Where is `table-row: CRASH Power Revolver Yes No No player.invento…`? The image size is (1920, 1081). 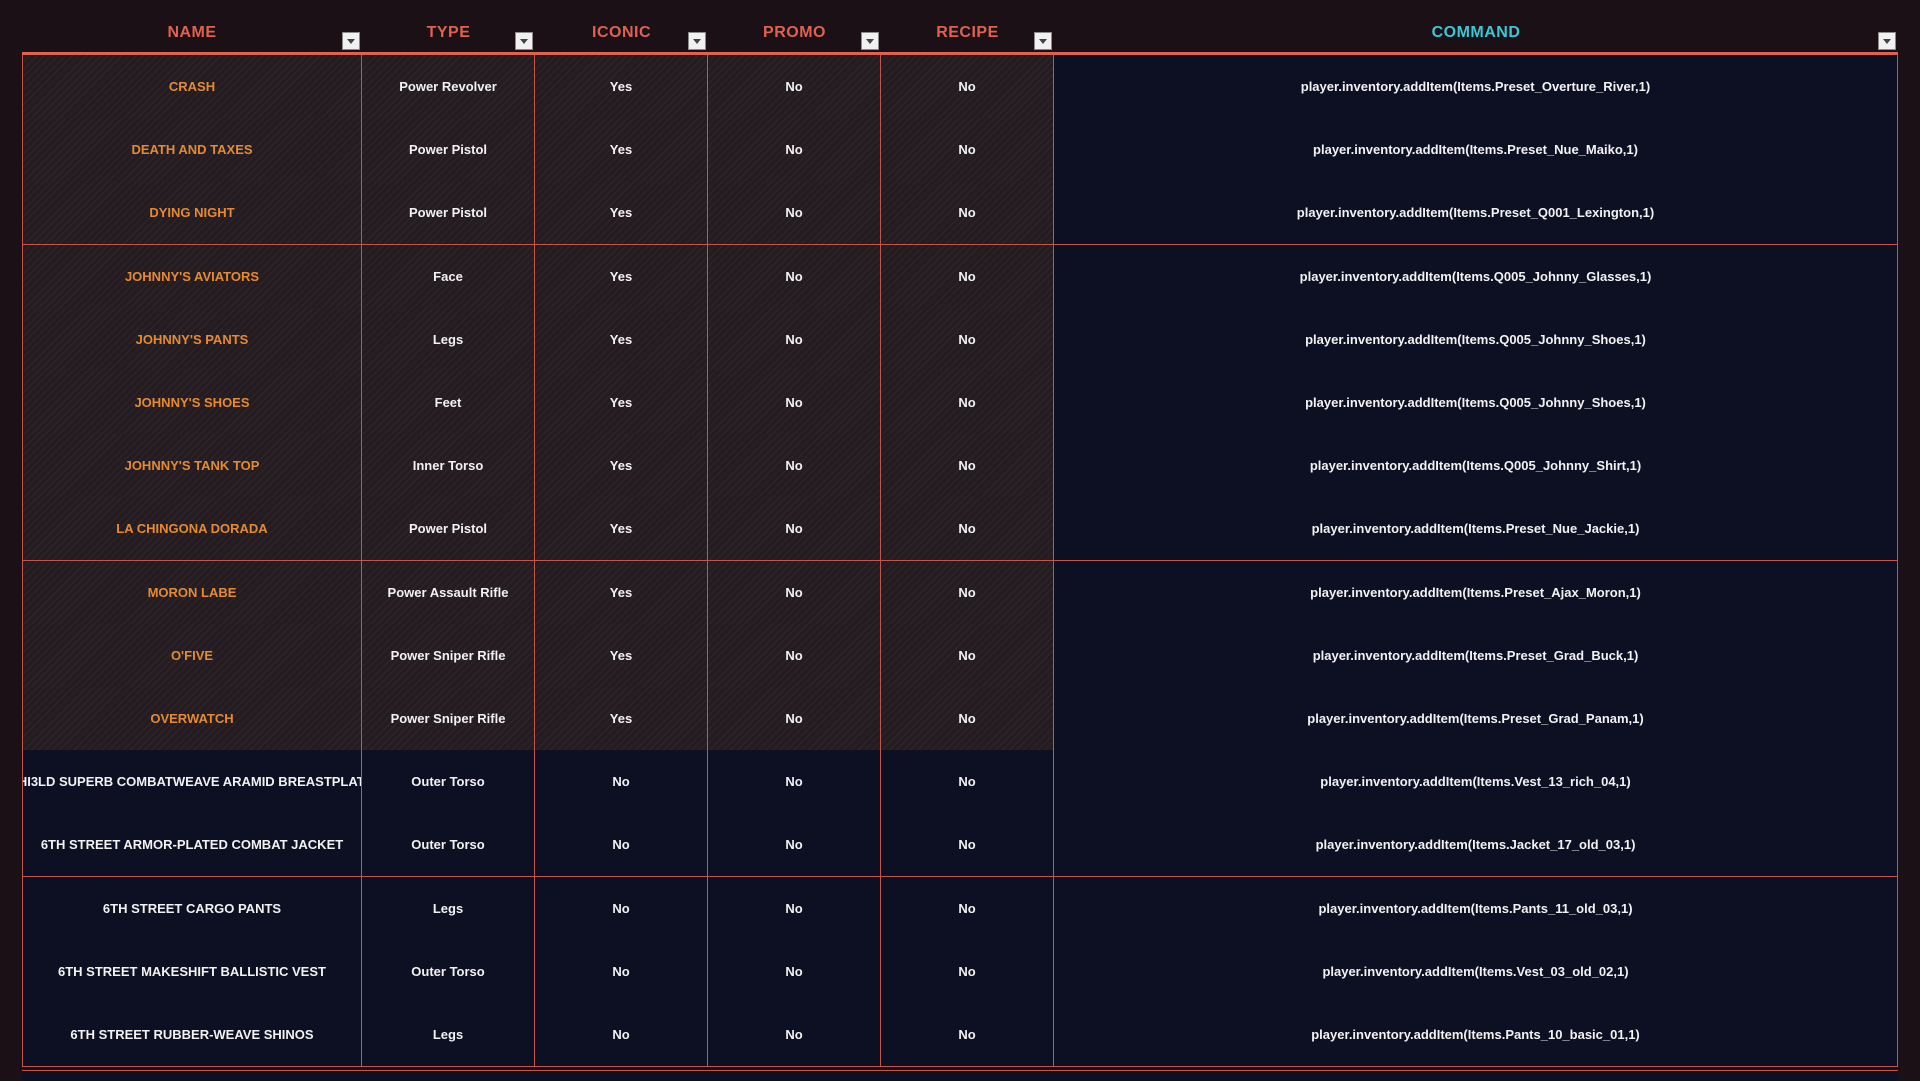
table-row: CRASH Power Revolver Yes No No player.invento… is located at coordinates (960, 87).